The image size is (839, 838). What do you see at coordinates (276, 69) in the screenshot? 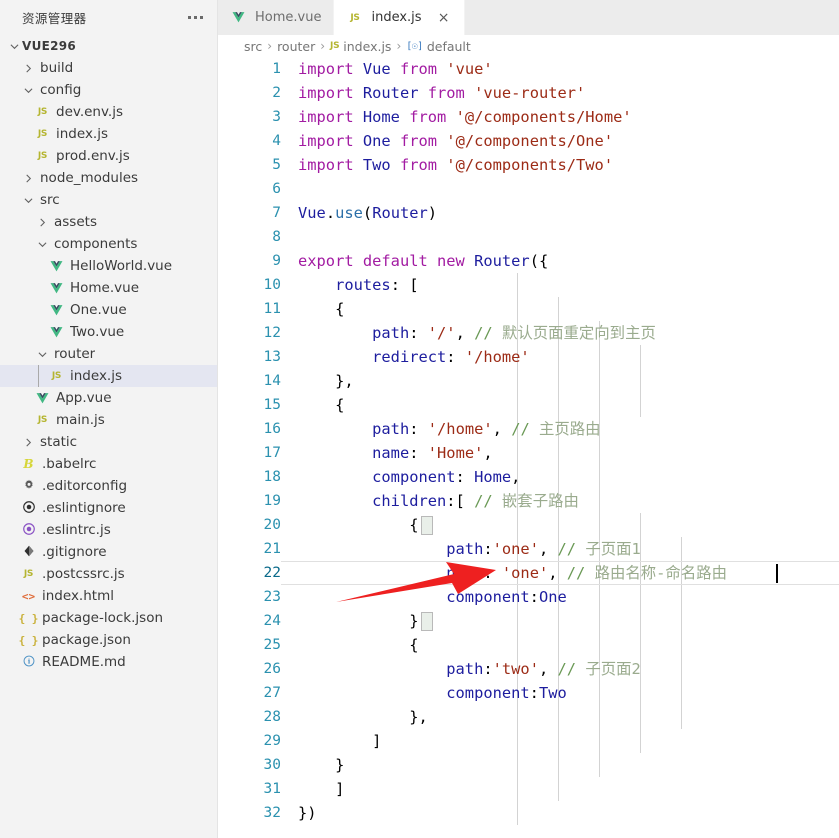
I see `line-number: 1` at bounding box center [276, 69].